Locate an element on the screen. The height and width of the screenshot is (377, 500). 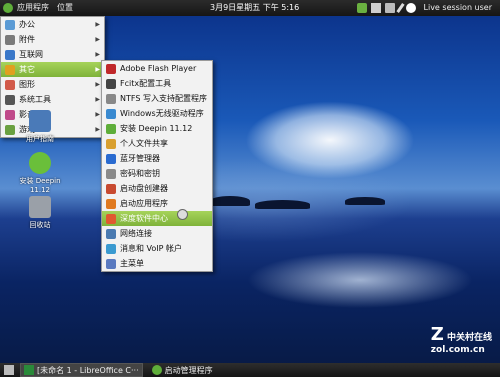
desktop-icon-user-guide: 用户指南 is located at coordinates (40, 127).